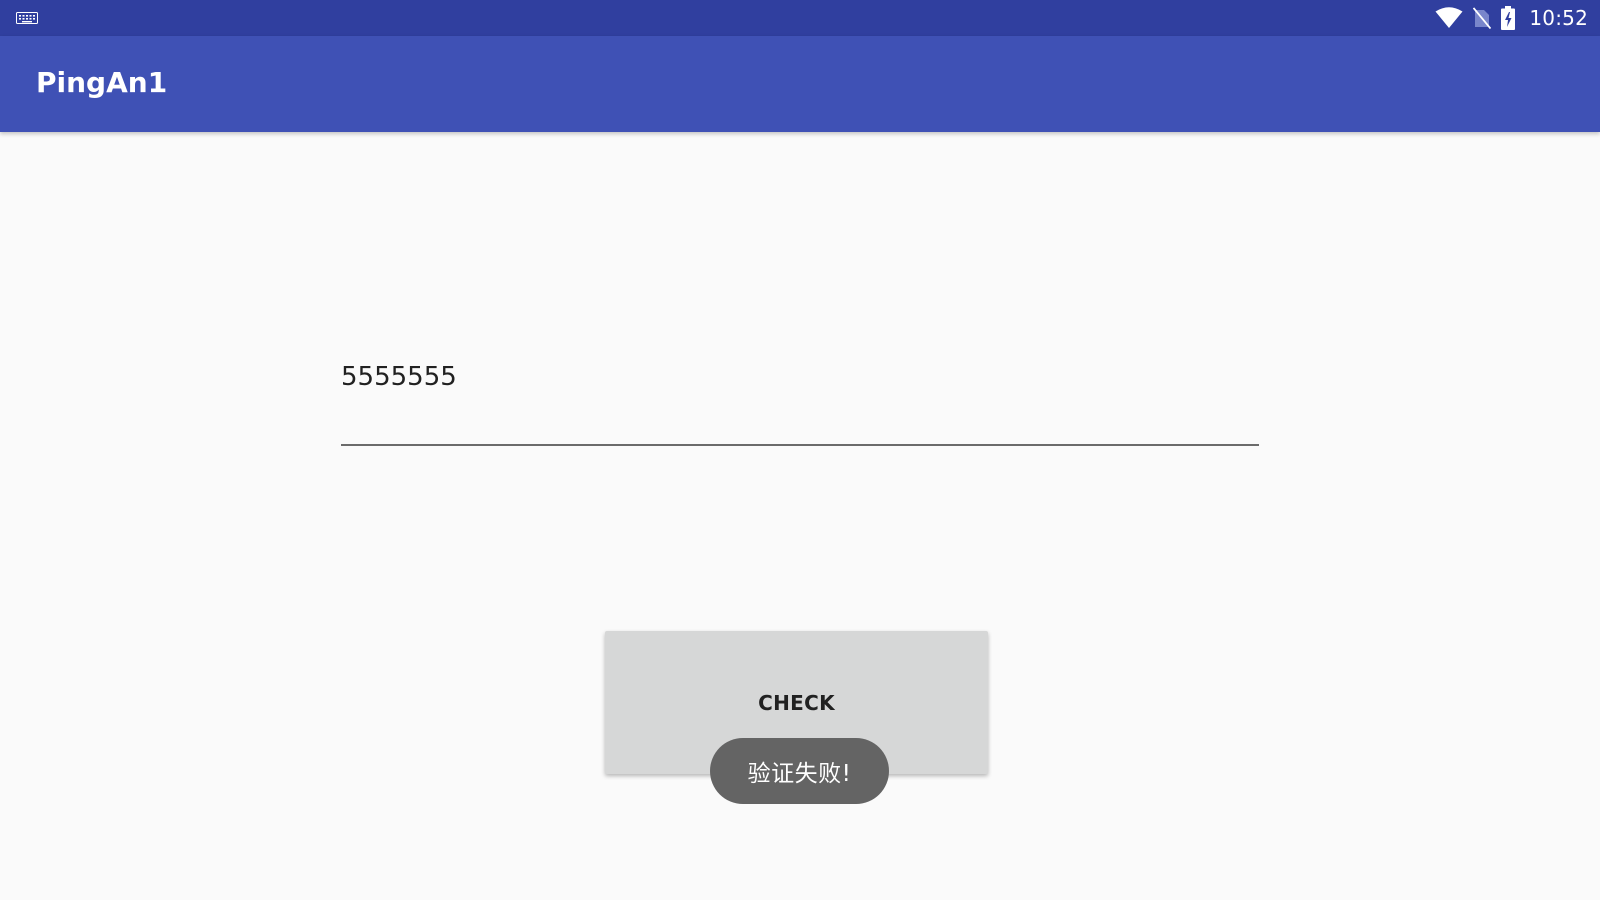  What do you see at coordinates (1482, 18) in the screenshot?
I see `no-sim-icon` at bounding box center [1482, 18].